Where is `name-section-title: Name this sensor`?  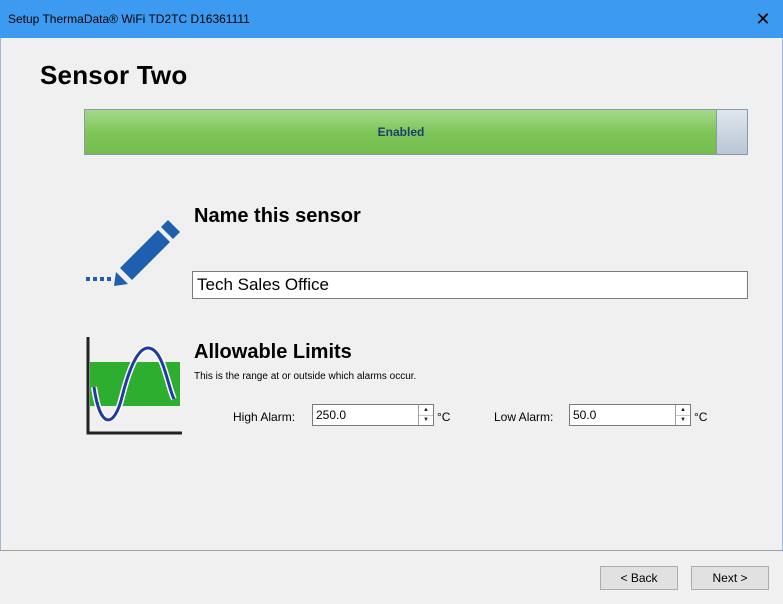 name-section-title: Name this sensor is located at coordinates (277, 216).